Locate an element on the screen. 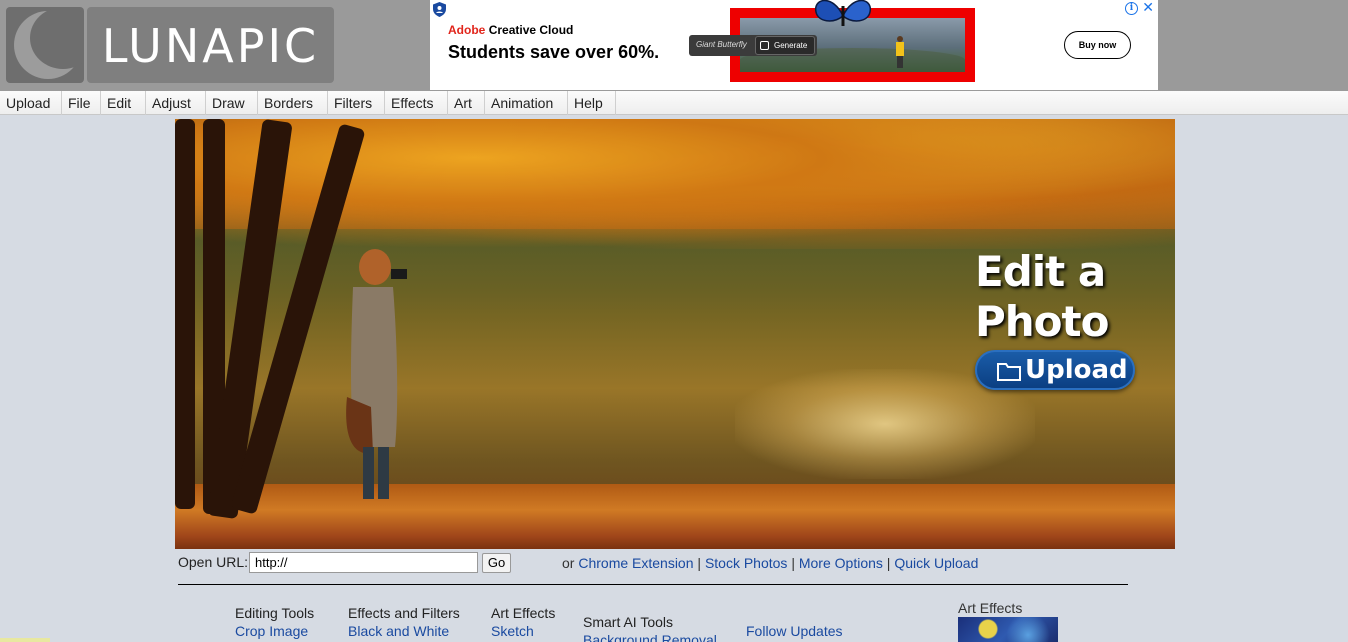 The height and width of the screenshot is (642, 1348). ad-buy-now-button: Buy now is located at coordinates (1097, 45).